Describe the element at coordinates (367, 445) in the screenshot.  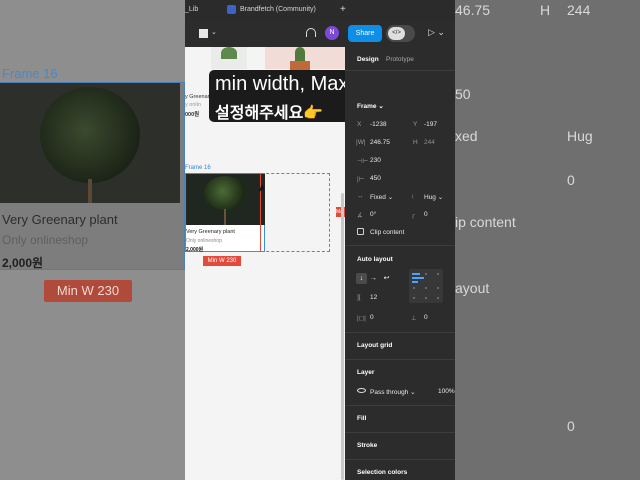
I see `stroke-header: Stroke` at that location.